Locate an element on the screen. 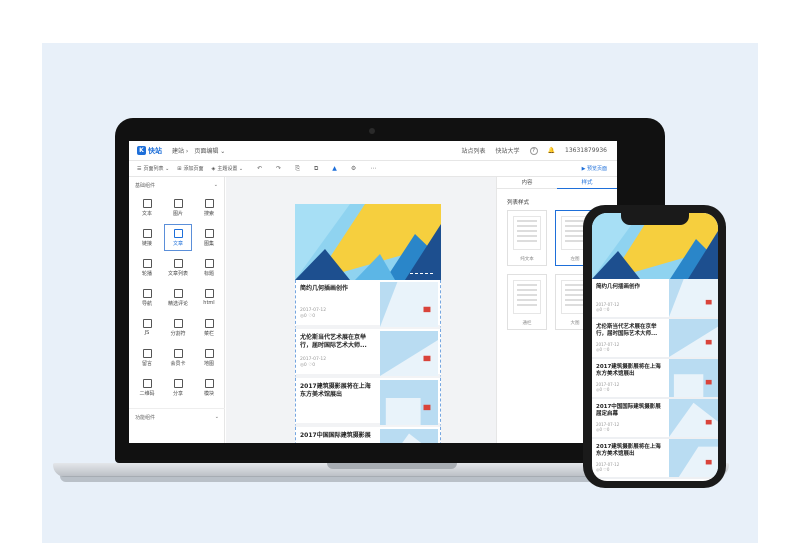 Image resolution: width=790 pixels, height=543 pixels. component-label: 留言 is located at coordinates (146, 363).